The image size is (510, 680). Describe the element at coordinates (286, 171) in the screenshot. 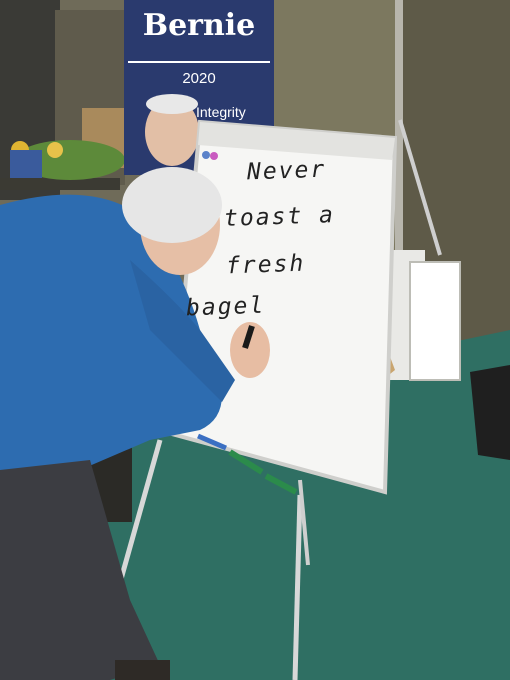

I see `whiteboard-line-1: Never` at that location.